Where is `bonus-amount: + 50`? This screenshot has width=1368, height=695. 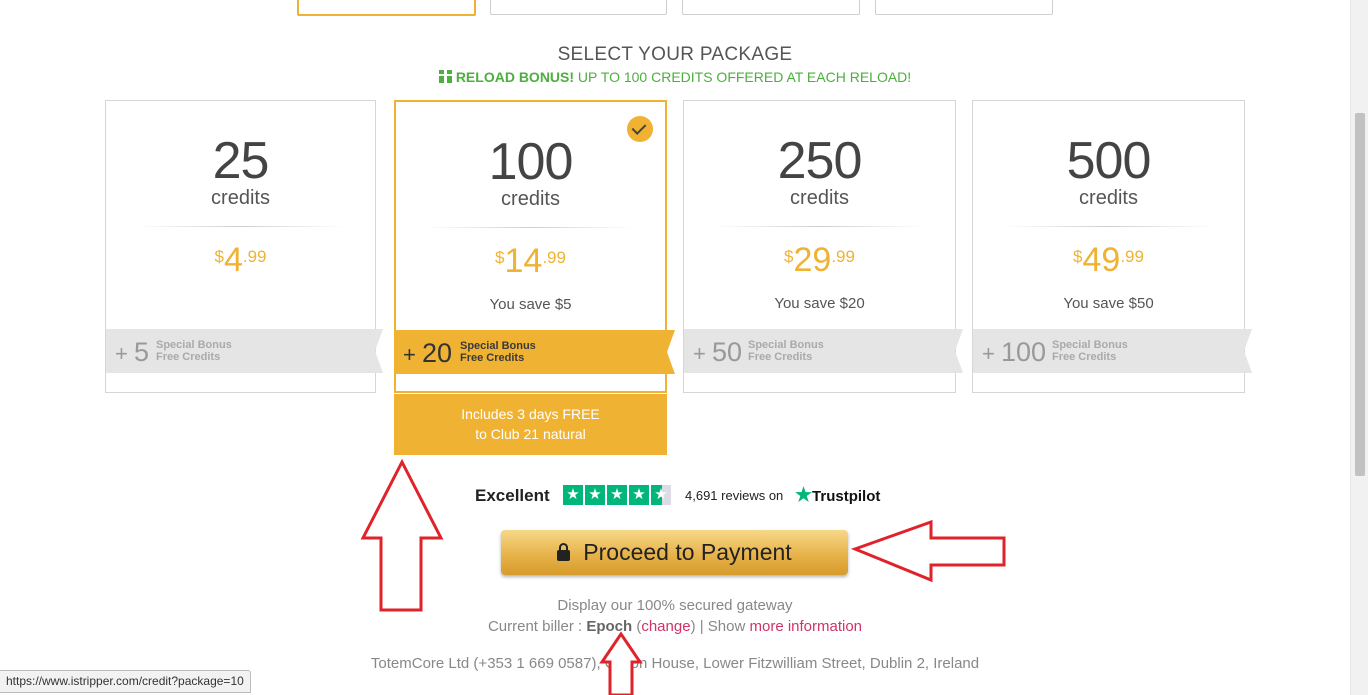 bonus-amount: + 50 is located at coordinates (718, 352).